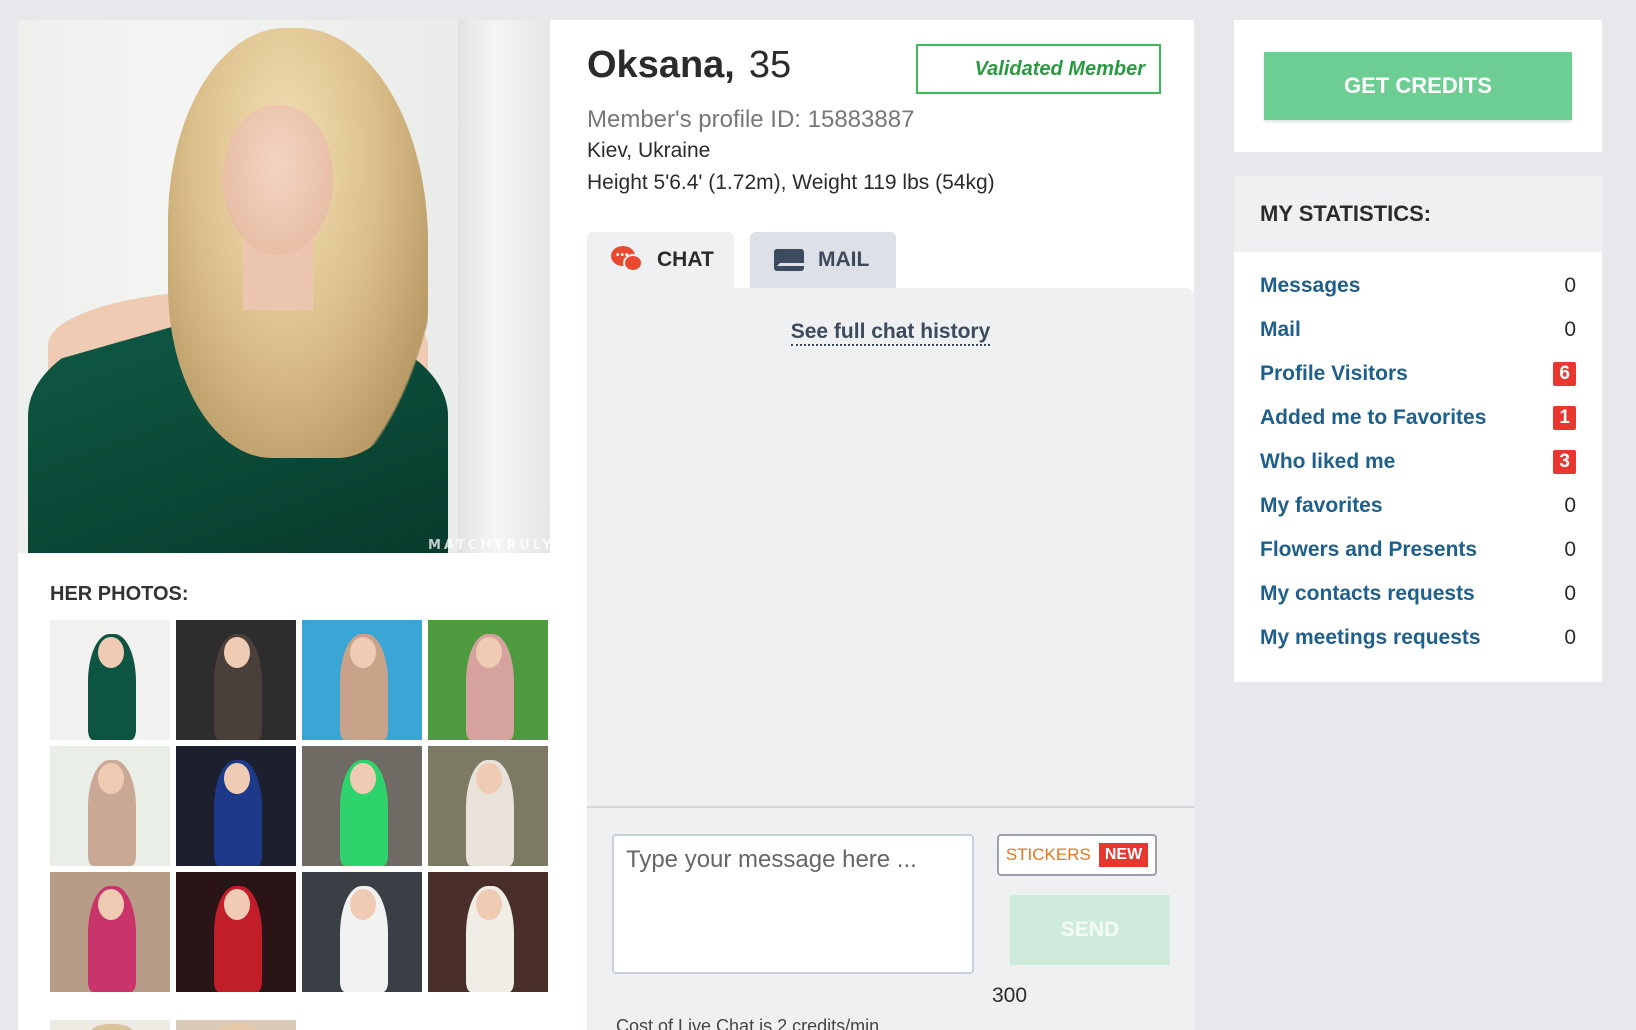 This screenshot has height=1030, width=1636. I want to click on photo-background, so click(504, 286).